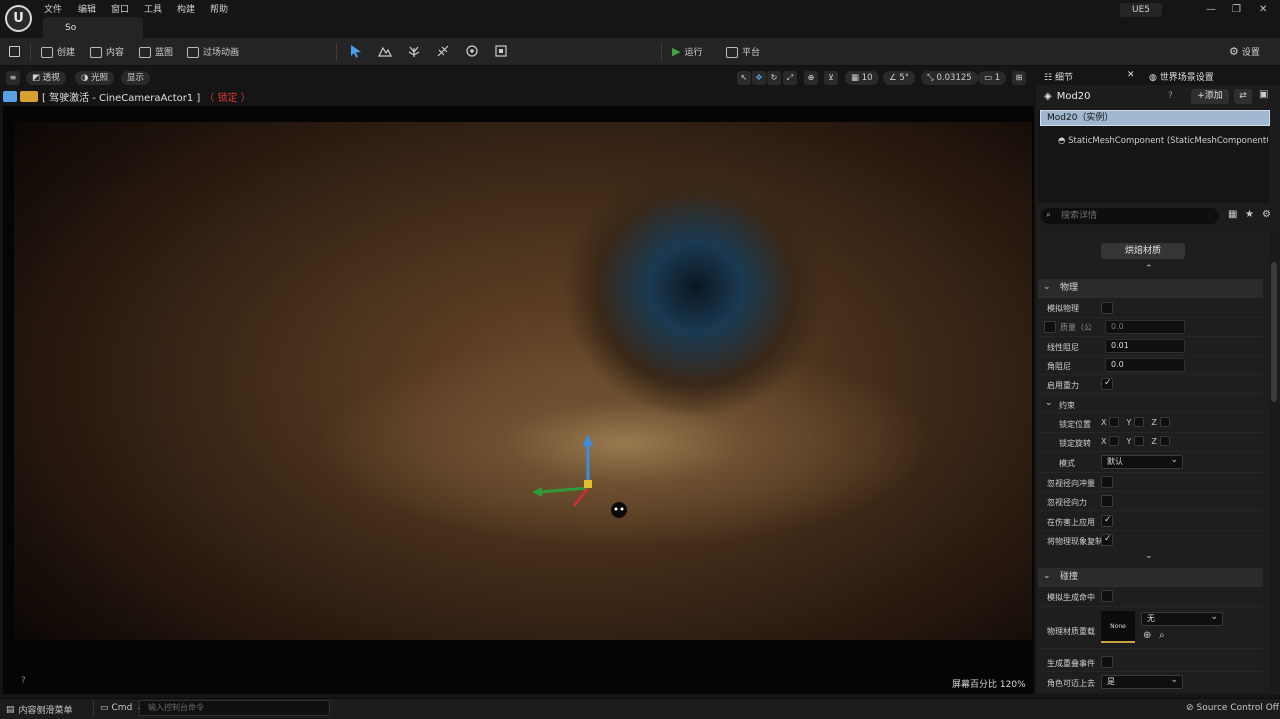 This screenshot has width=1280, height=719. What do you see at coordinates (1107, 308) in the screenshot?
I see `simulate-physics-checkbox` at bounding box center [1107, 308].